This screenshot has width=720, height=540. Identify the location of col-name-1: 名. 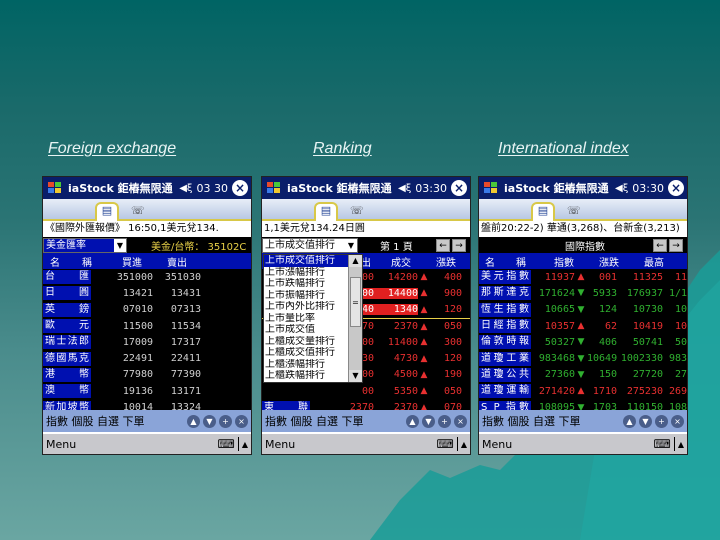
(490, 263).